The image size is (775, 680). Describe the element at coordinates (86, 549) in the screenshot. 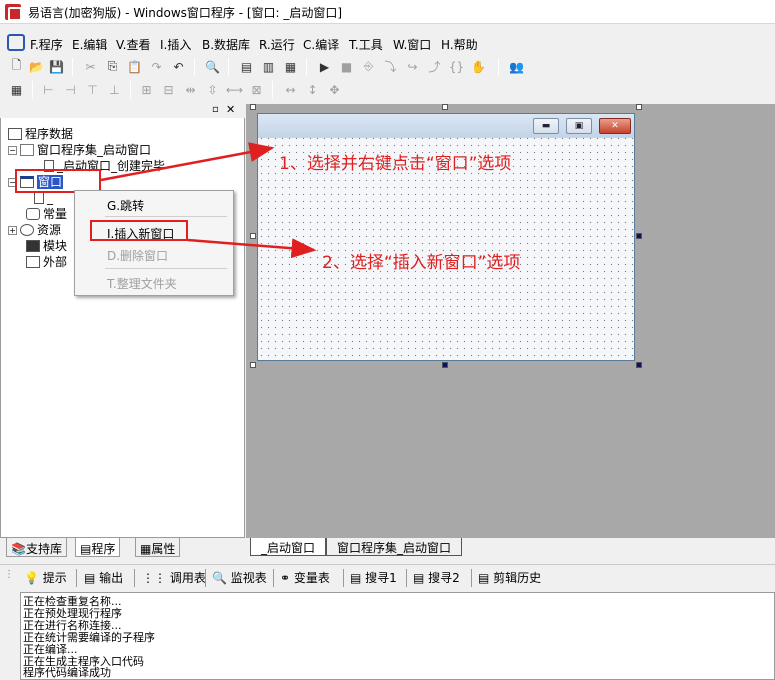

I see `program-icon: ▤` at that location.